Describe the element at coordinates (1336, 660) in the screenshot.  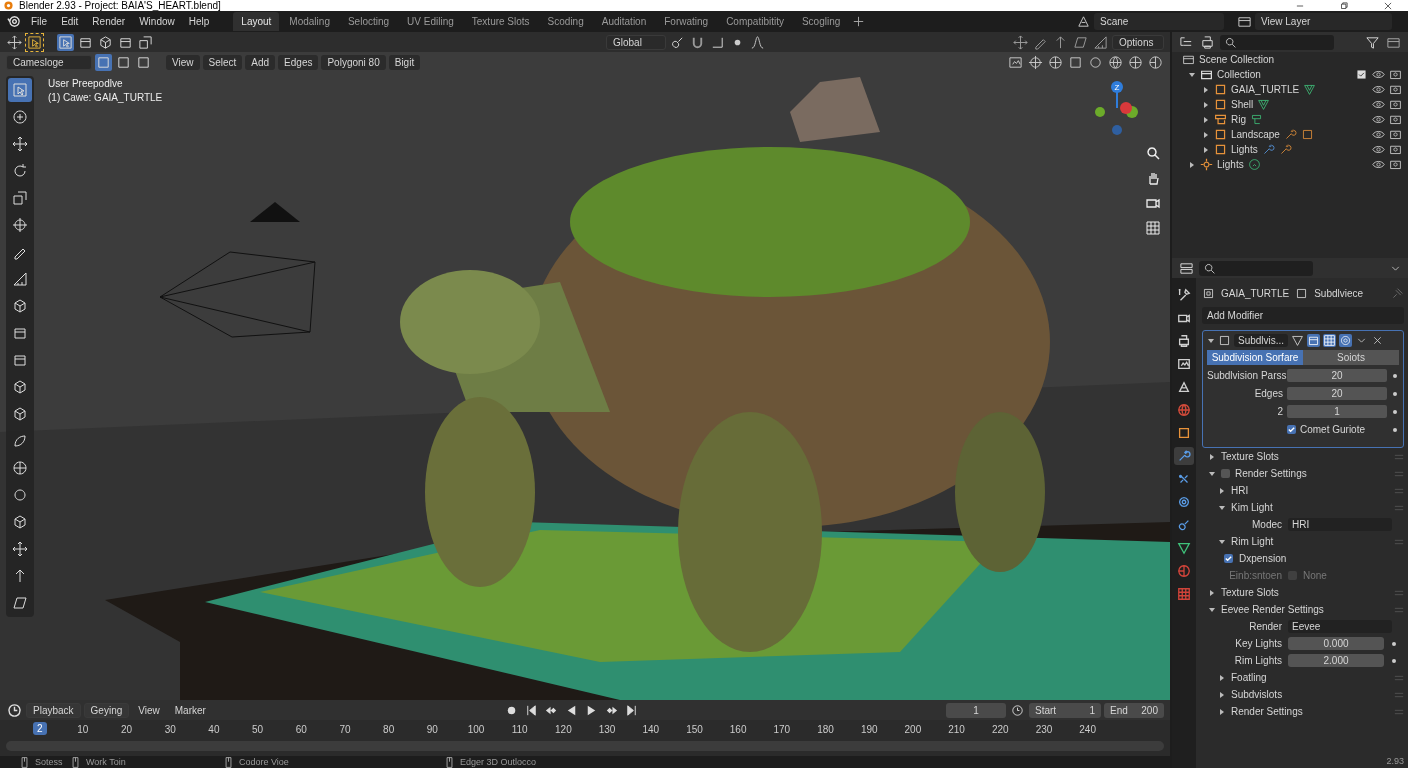
I see `number-field: 2.000` at that location.